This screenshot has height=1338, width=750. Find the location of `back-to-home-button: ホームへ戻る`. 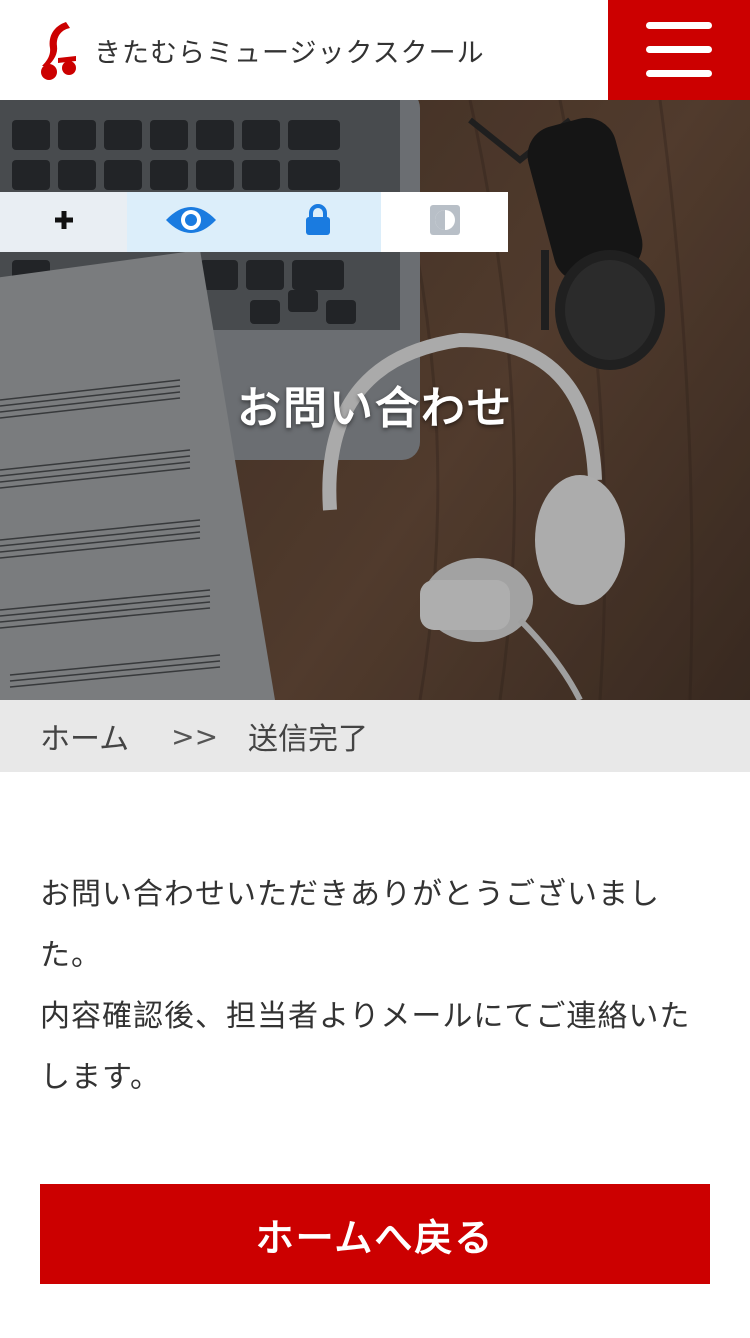

back-to-home-button: ホームへ戻る is located at coordinates (375, 1234).